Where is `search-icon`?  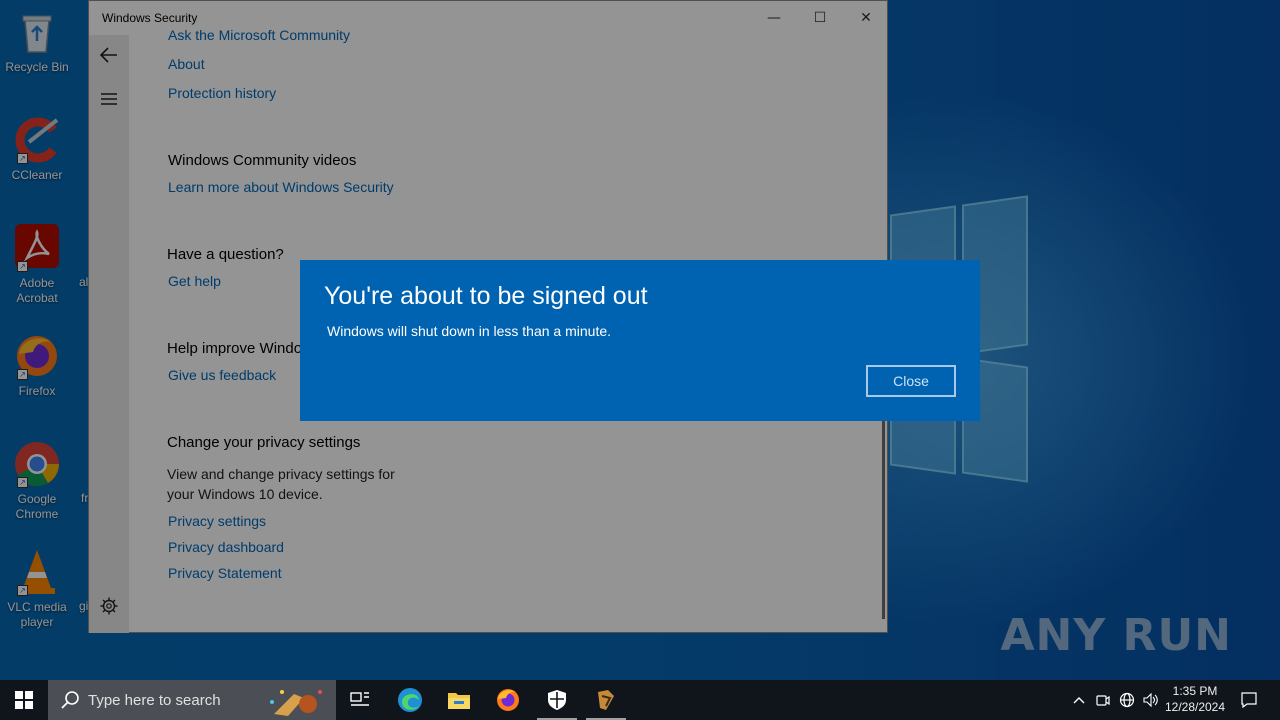
search-icon is located at coordinates (70, 700).